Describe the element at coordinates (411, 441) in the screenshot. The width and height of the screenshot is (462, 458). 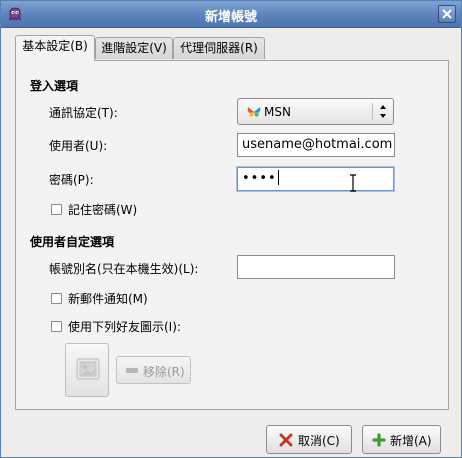
I see `add-label: 新增(A)` at that location.